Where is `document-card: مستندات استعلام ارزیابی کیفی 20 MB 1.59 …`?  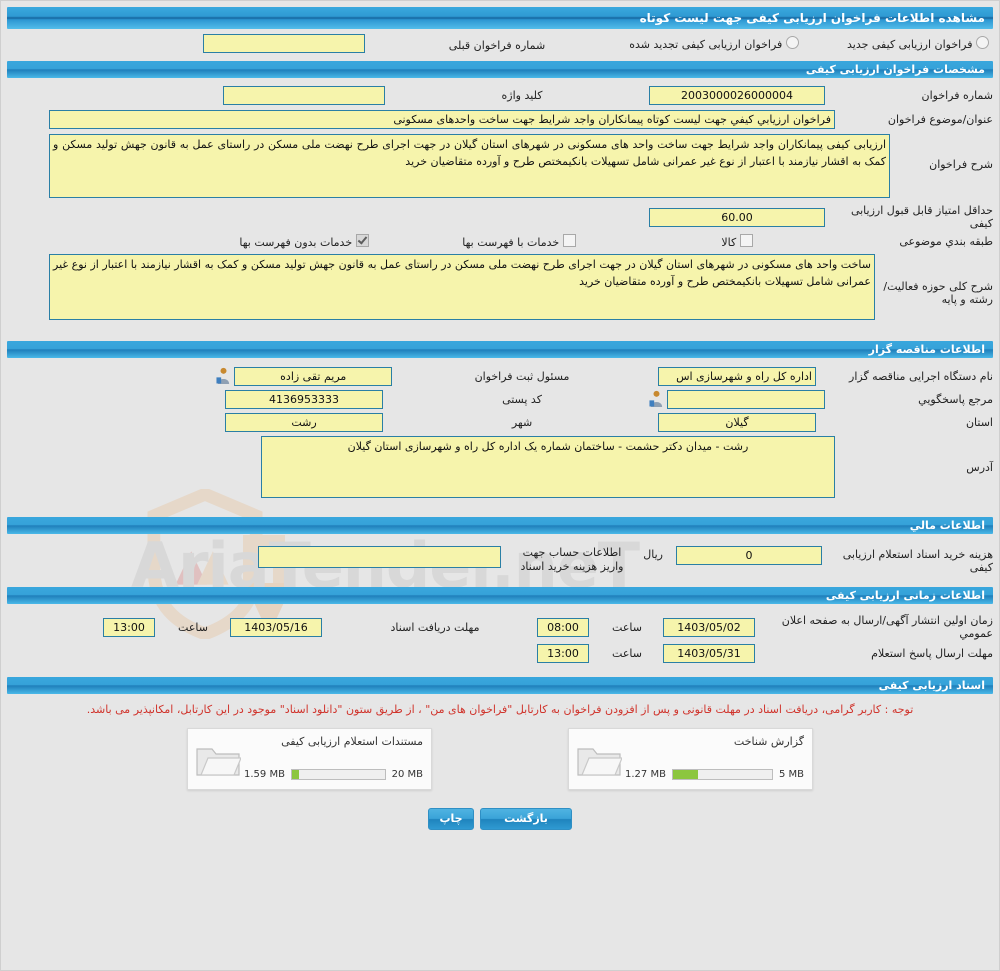
document-card: مستندات استعلام ارزیابی کیفی 20 MB 1.59 … is located at coordinates (309, 759).